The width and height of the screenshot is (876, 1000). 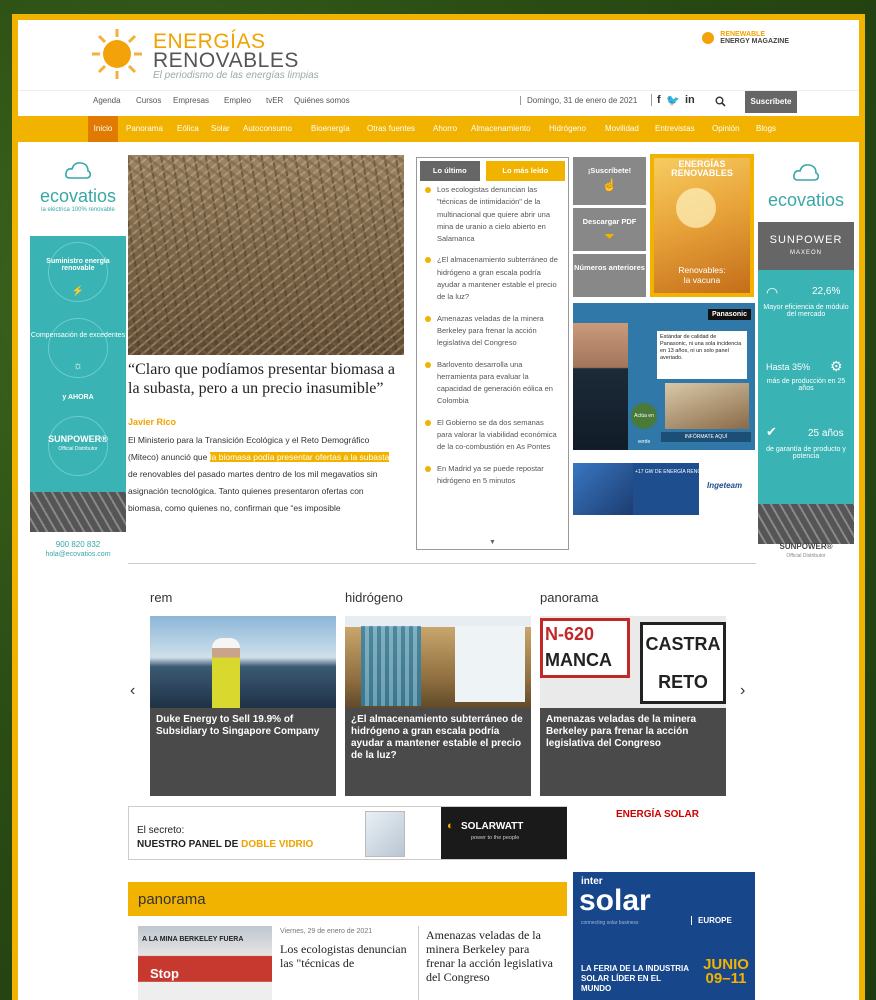 I want to click on solarwatt-sub: power to the people, so click(x=495, y=838).